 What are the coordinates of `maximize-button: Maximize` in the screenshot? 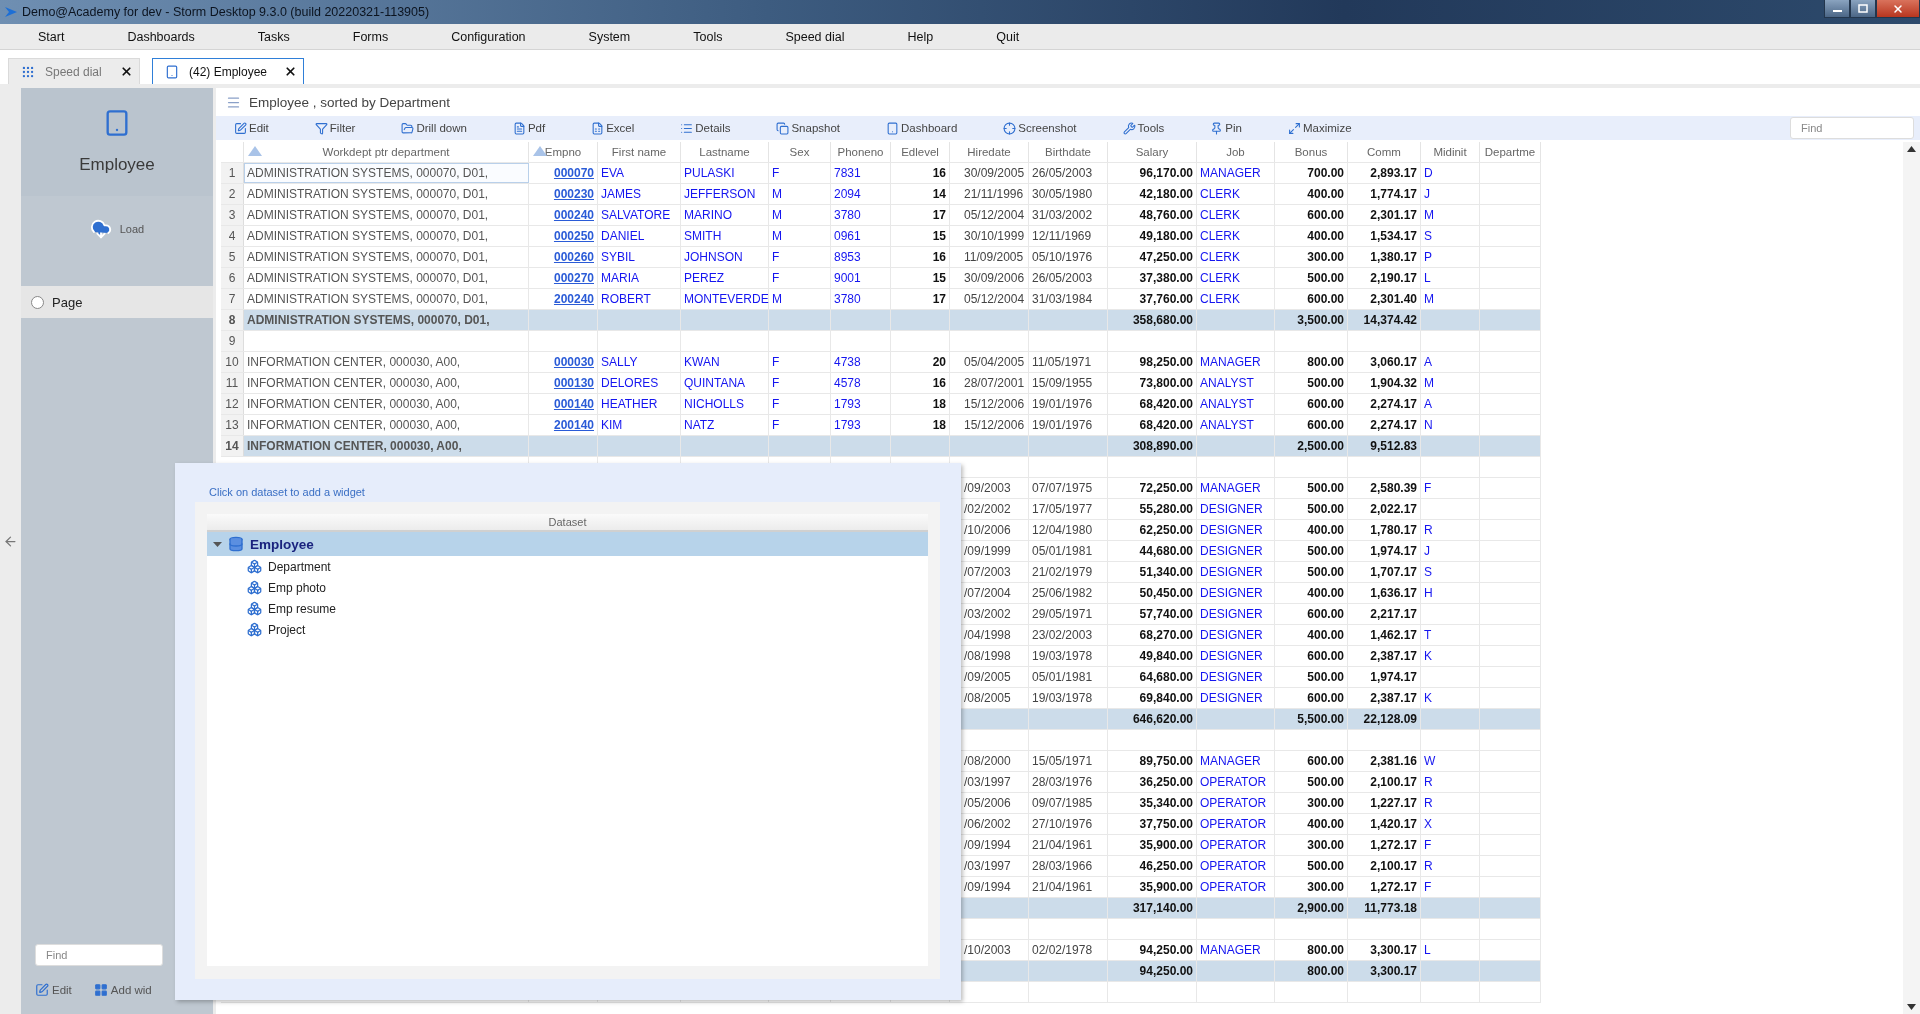 It's located at (1320, 128).